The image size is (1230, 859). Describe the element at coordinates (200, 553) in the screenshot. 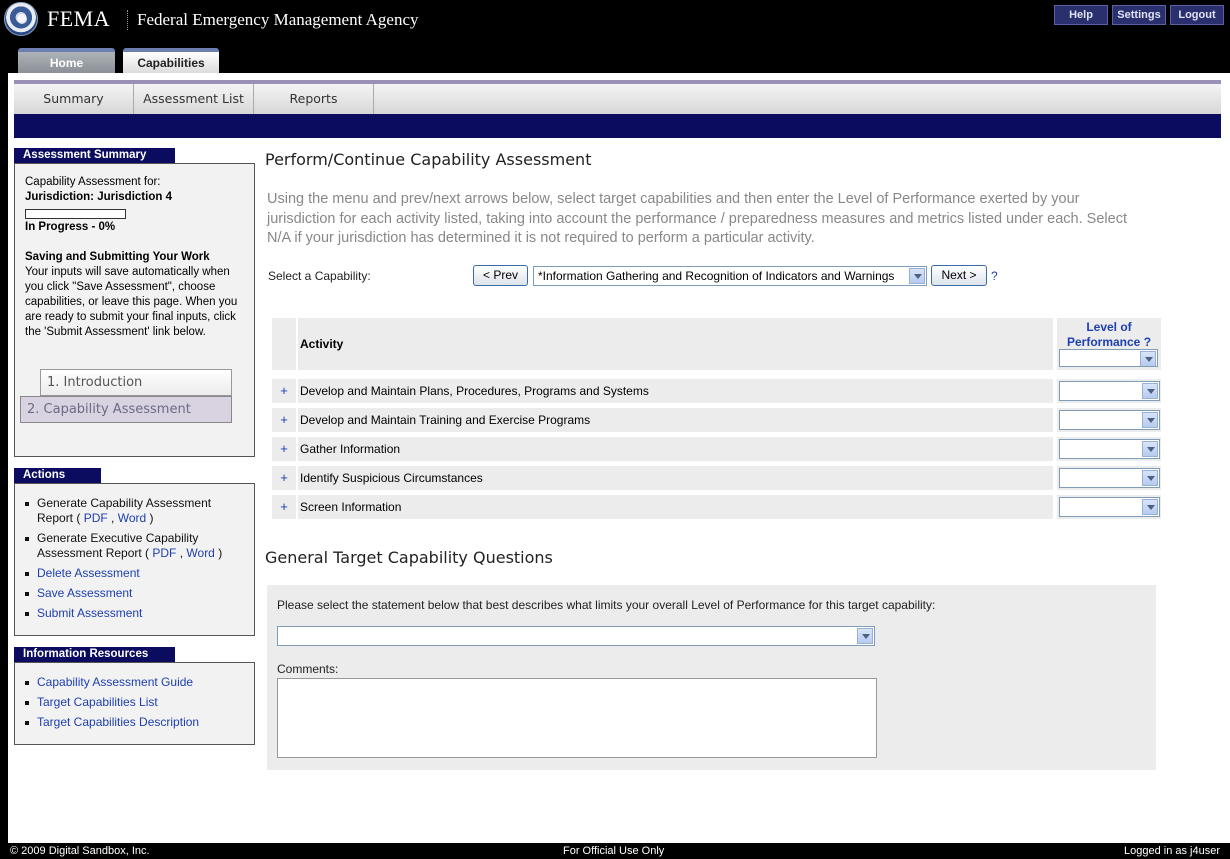

I see `exec-report-word-link: Word` at that location.